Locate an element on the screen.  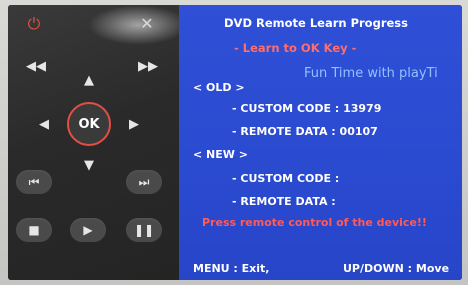
skip-back-icon: ⏮ is located at coordinates (34, 182).